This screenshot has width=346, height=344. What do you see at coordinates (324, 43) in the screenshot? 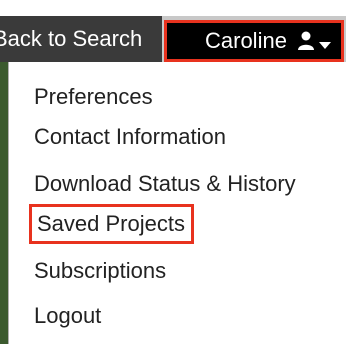
I see `caret-down-icon` at bounding box center [324, 43].